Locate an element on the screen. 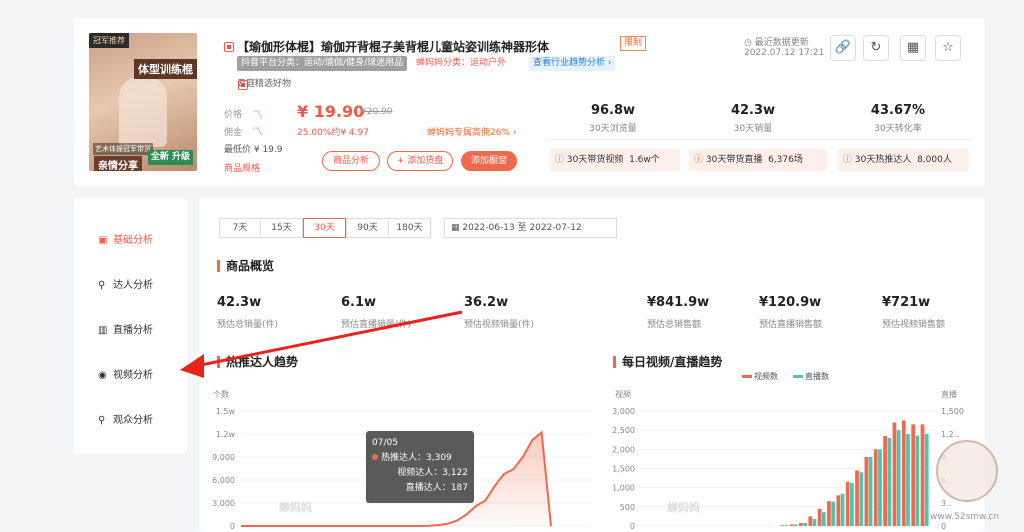  nav-item-basic: ▣ 基础分析 is located at coordinates (125, 238).